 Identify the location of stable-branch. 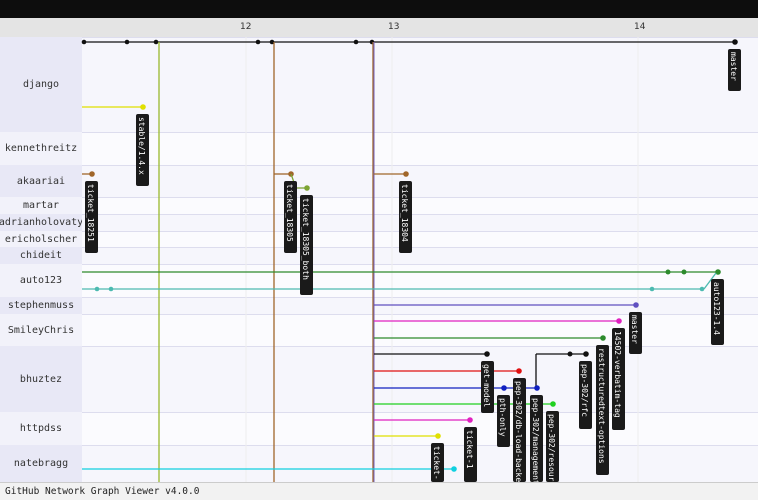
(114, 107).